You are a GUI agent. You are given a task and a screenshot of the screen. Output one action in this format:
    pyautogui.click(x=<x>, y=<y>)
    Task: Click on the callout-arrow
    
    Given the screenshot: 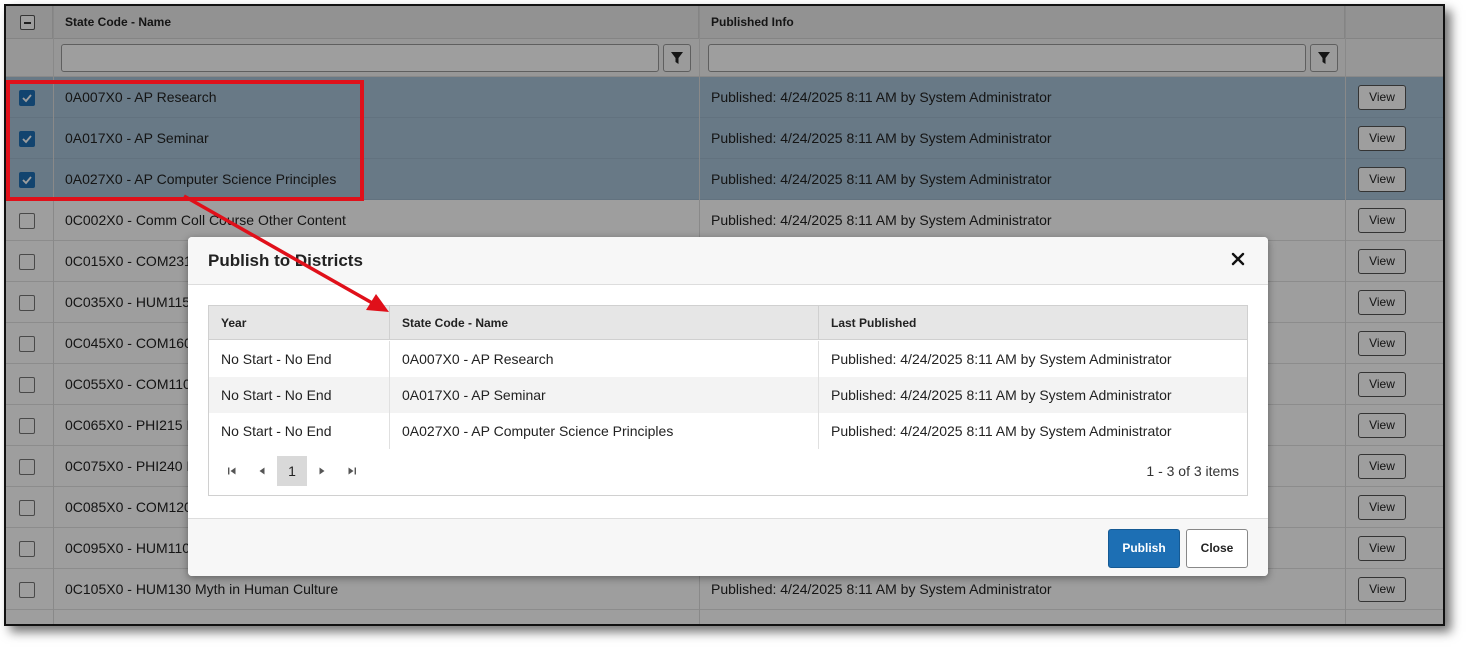 What is the action you would take?
    pyautogui.click(x=286, y=253)
    